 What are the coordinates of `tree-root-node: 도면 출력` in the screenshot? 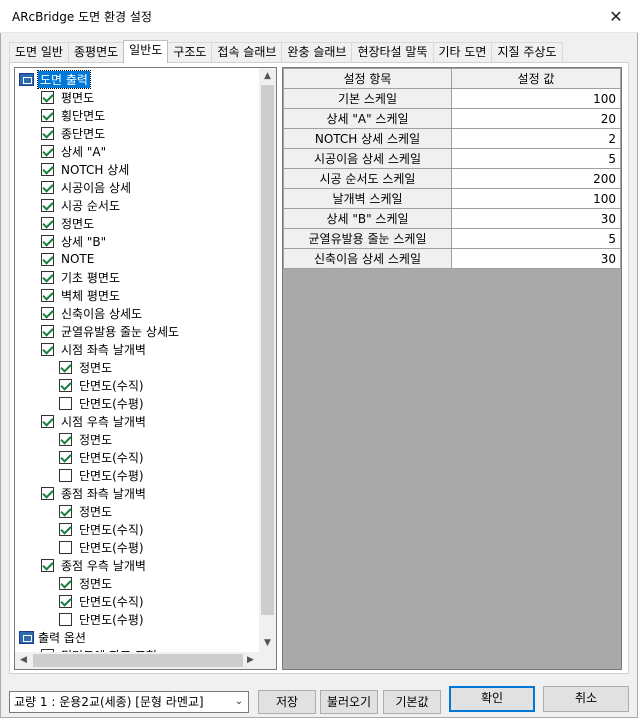 It's located at (55, 79).